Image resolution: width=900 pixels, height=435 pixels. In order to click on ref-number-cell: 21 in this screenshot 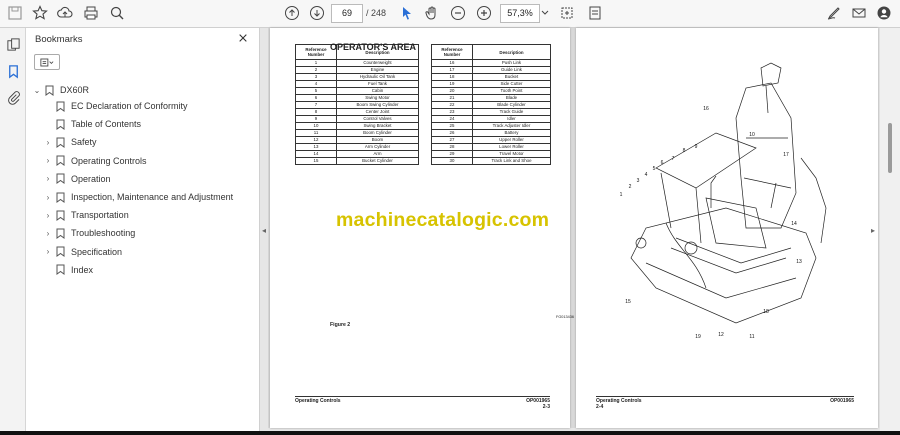, I will do `click(452, 98)`.